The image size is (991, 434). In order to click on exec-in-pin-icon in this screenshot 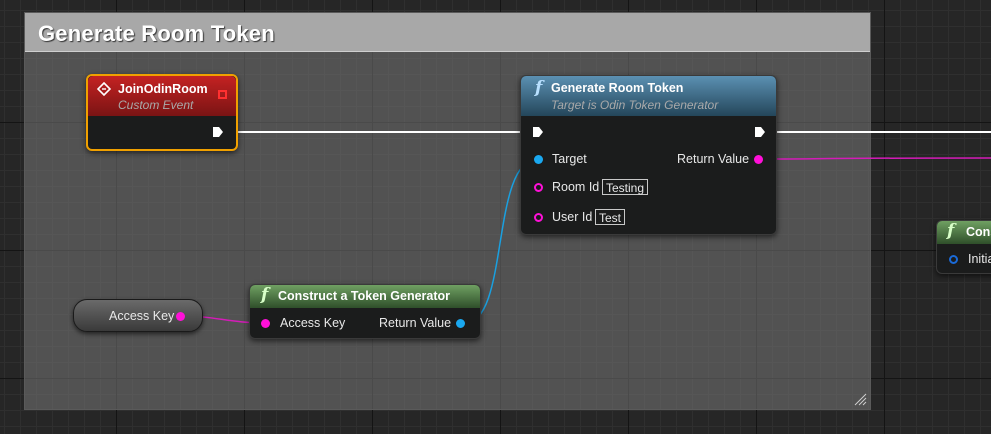, I will do `click(538, 132)`.